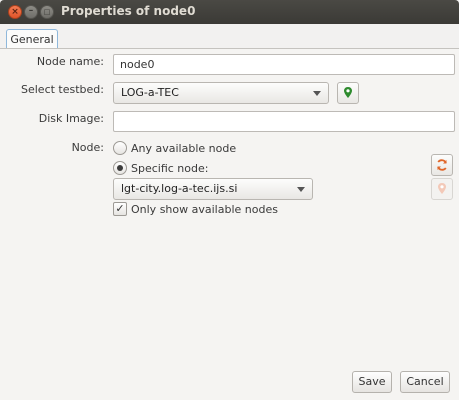  What do you see at coordinates (87, 147) in the screenshot?
I see `node-label: Node:` at bounding box center [87, 147].